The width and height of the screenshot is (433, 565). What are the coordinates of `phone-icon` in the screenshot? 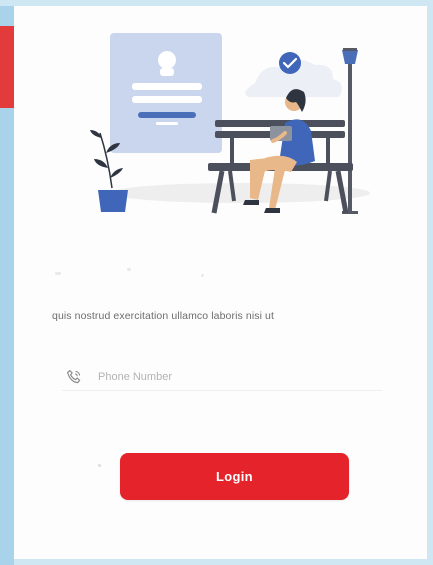 It's located at (74, 377).